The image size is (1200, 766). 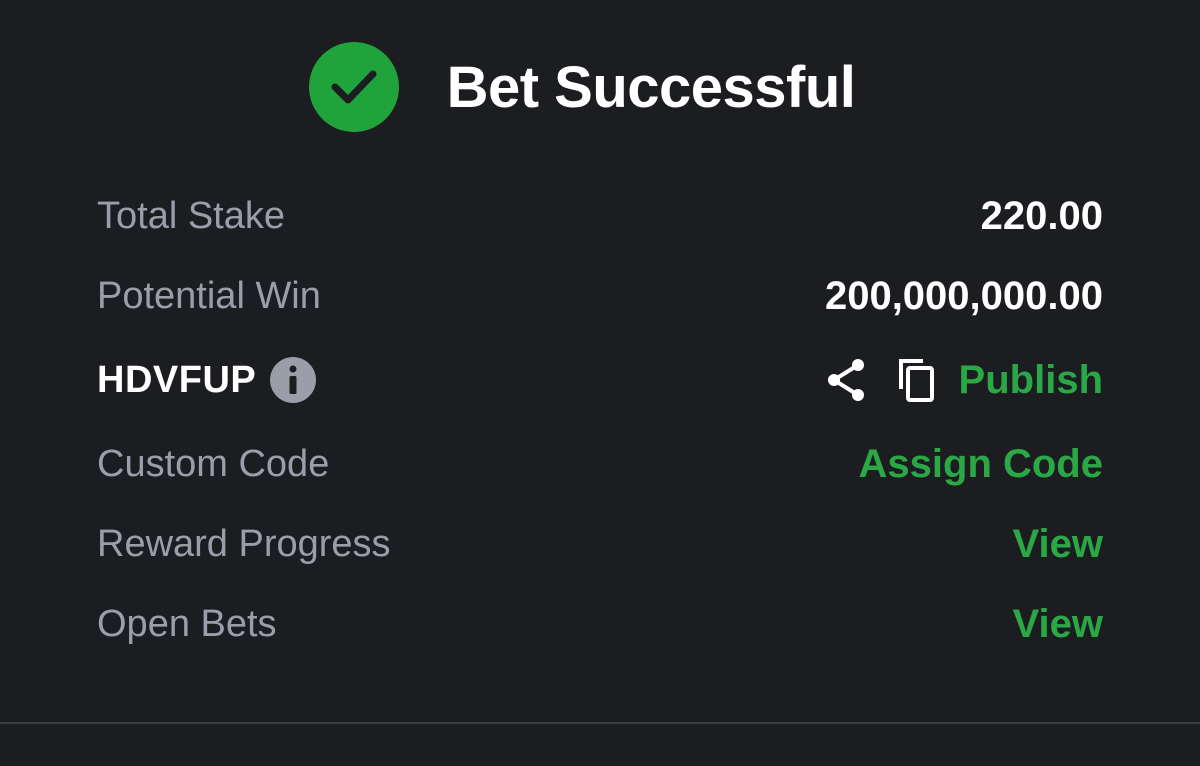 What do you see at coordinates (209, 295) in the screenshot?
I see `potential-win-label: Potential Win` at bounding box center [209, 295].